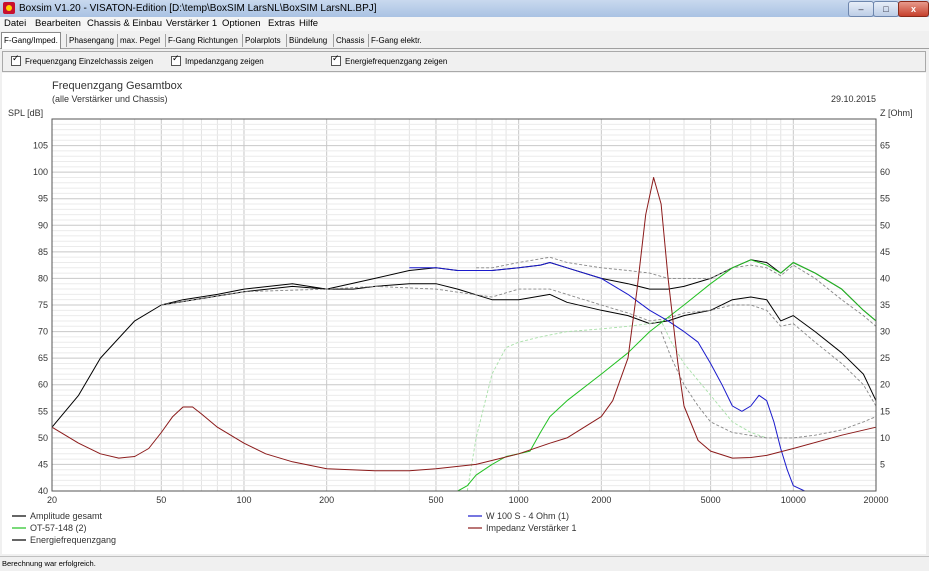  What do you see at coordinates (43, 491) in the screenshot?
I see `y-tick-label: 40` at bounding box center [43, 491].